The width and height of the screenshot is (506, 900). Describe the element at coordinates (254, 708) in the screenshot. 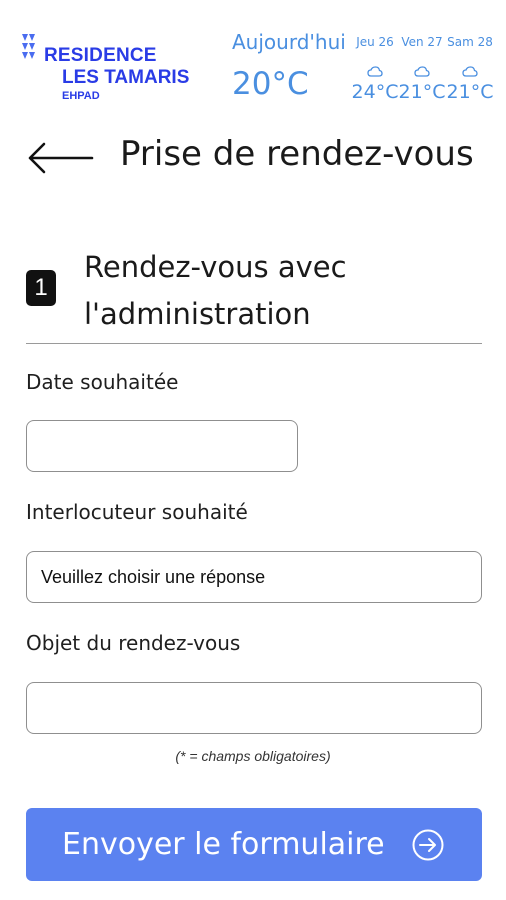

I see `subject-field` at that location.